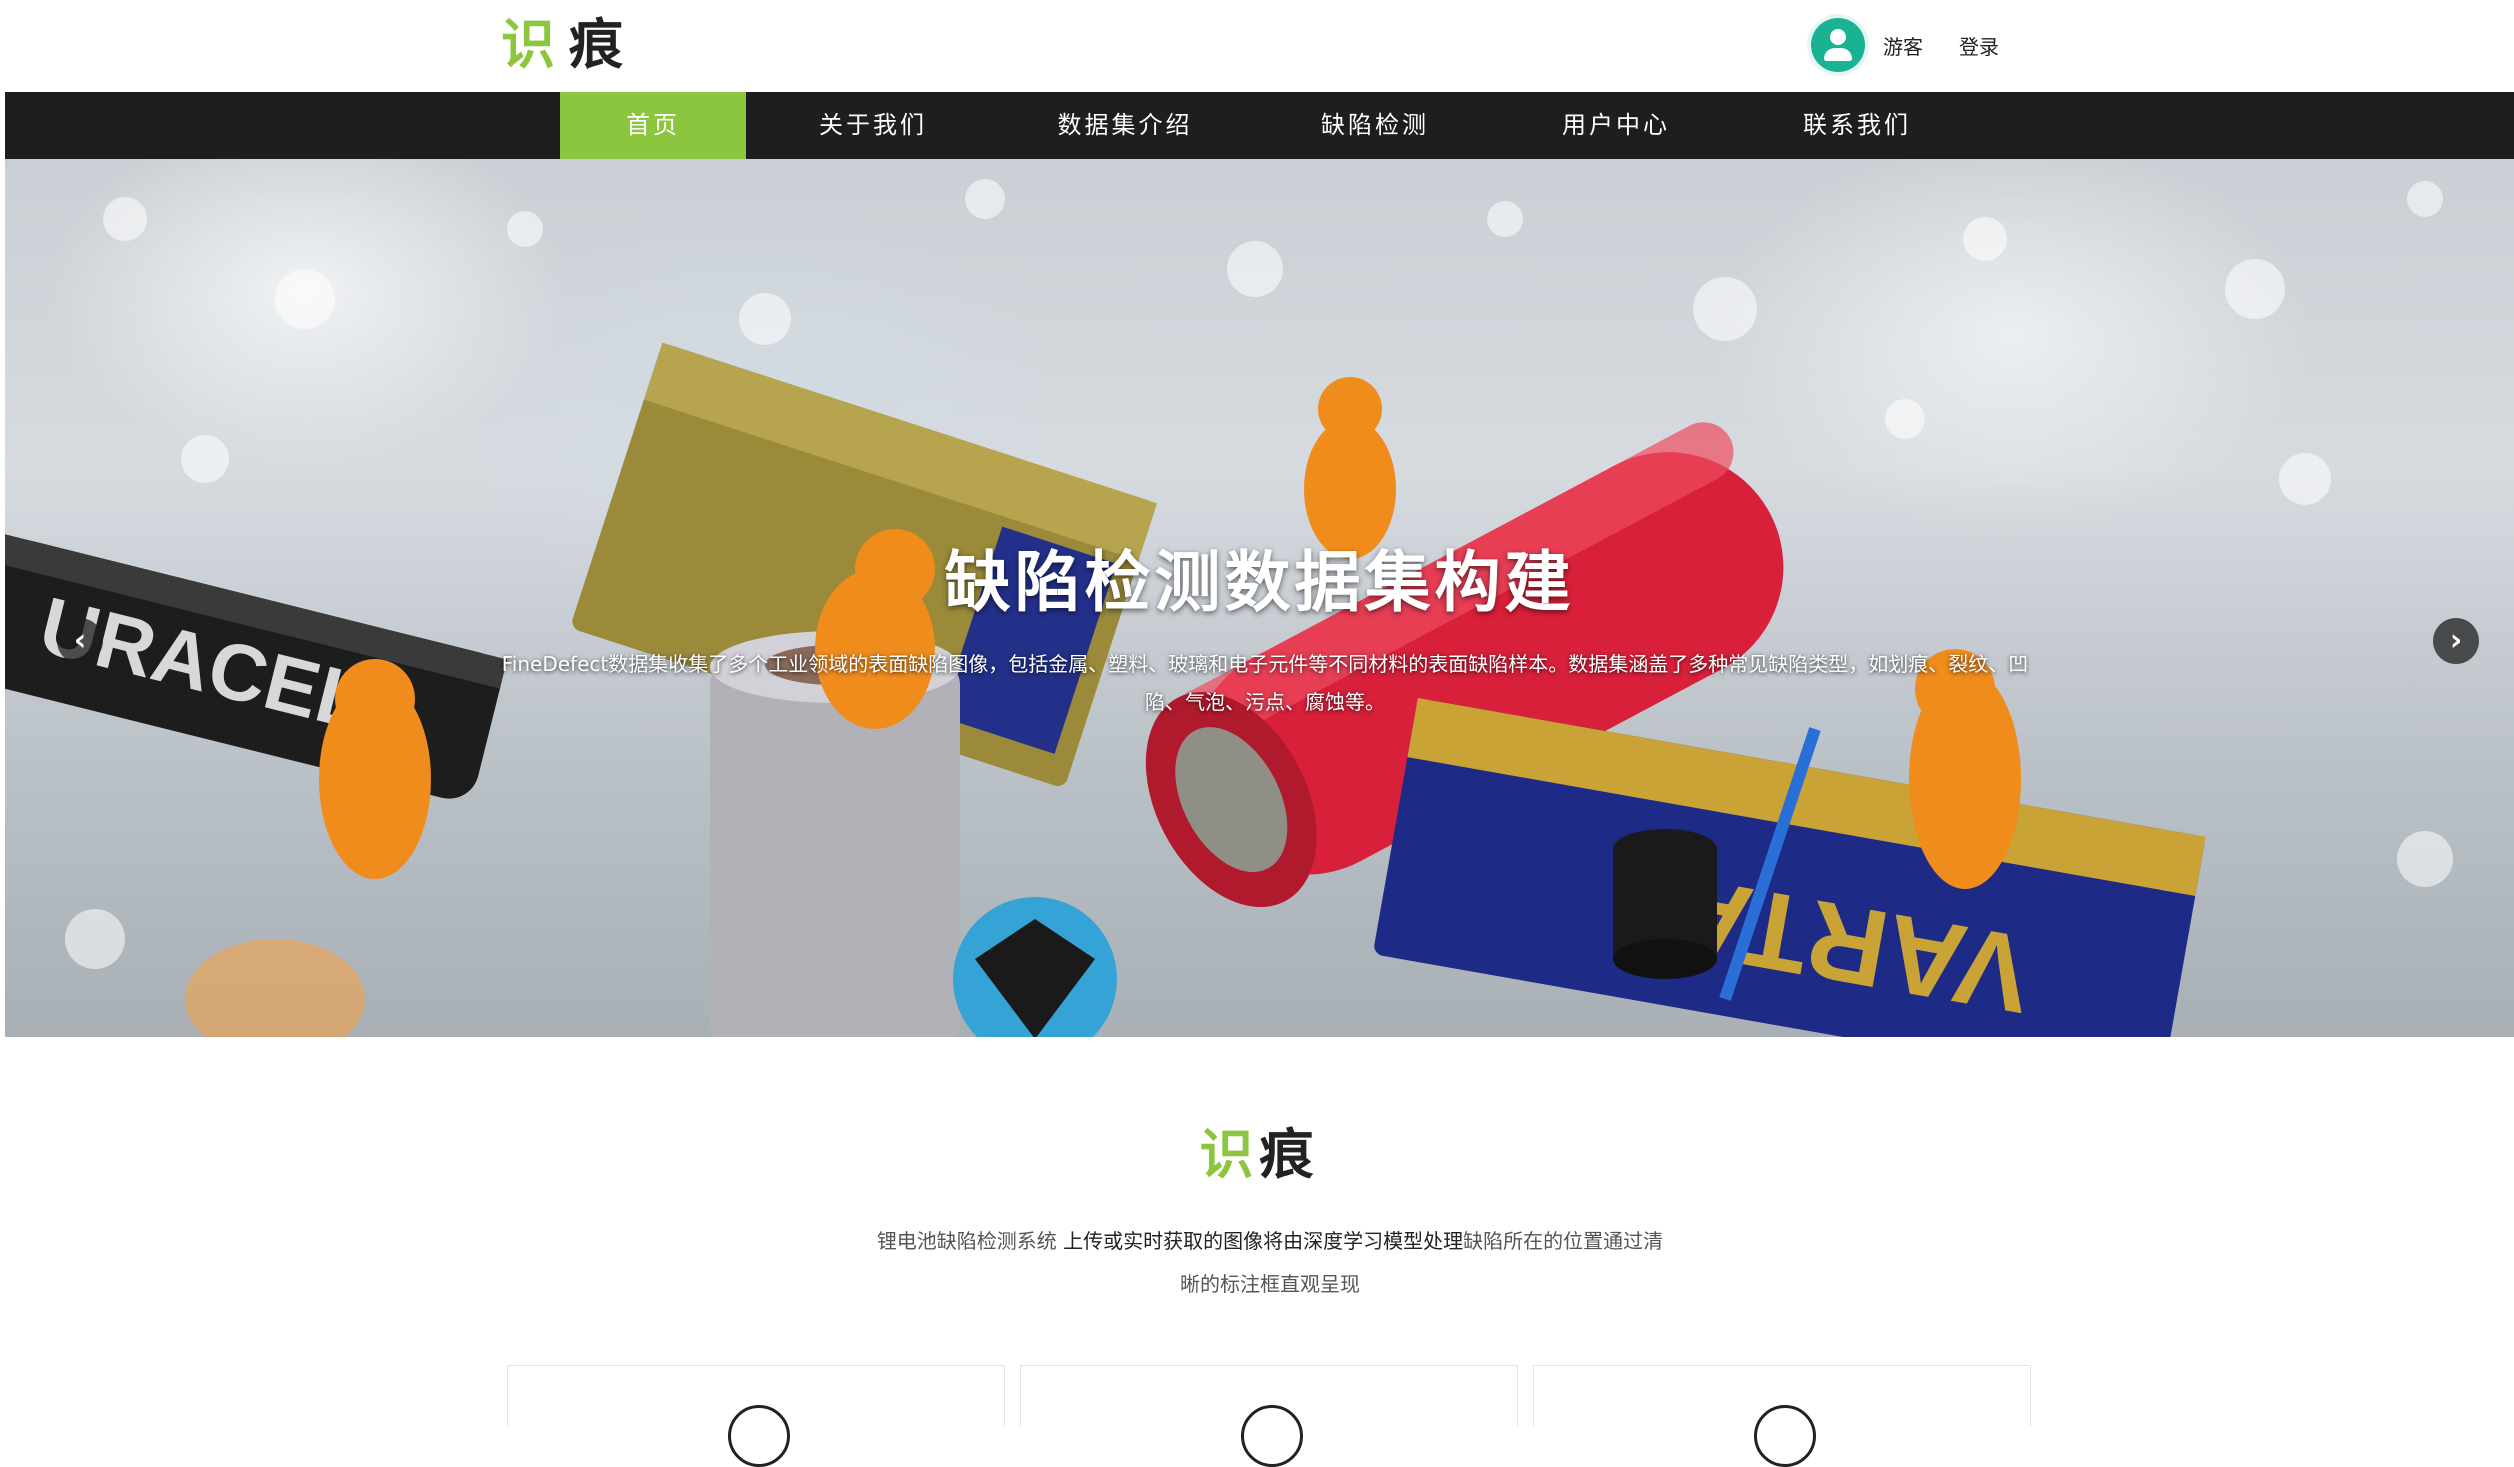 This screenshot has width=2514, height=1467. Describe the element at coordinates (653, 125) in the screenshot. I see `nav-item-home: 首页` at that location.